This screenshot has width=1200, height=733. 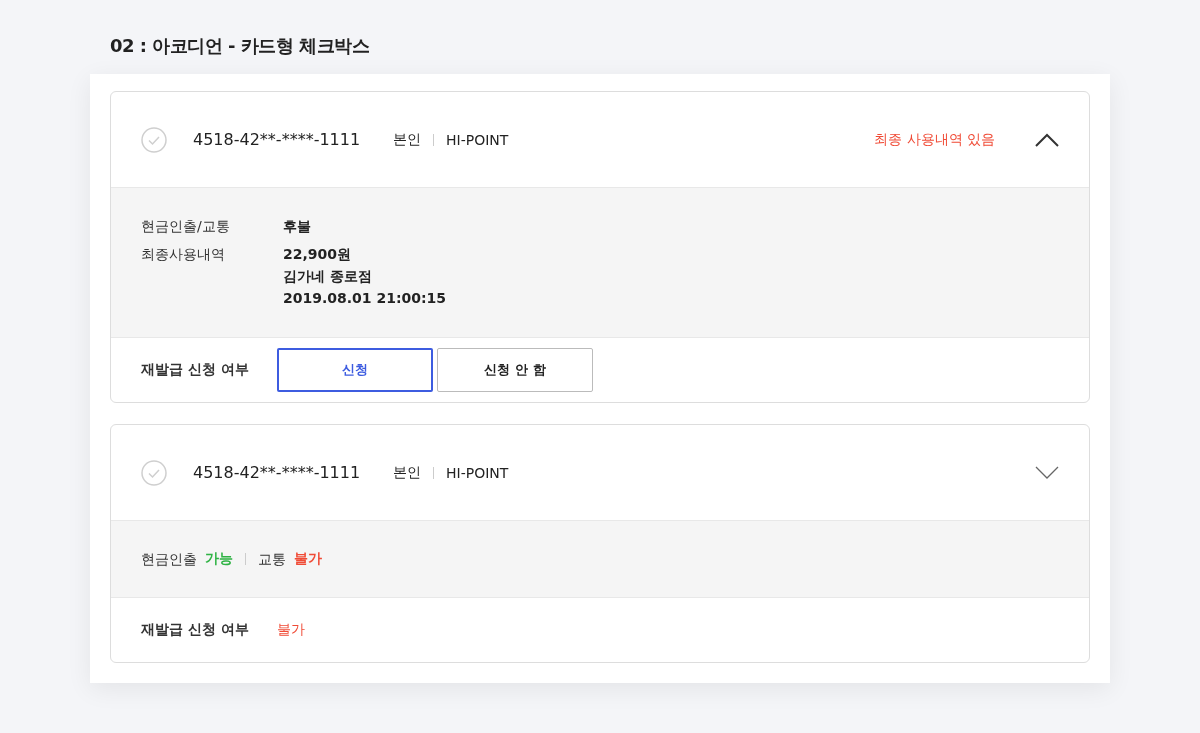 What do you see at coordinates (169, 559) in the screenshot?
I see `service-label: 현금인출` at bounding box center [169, 559].